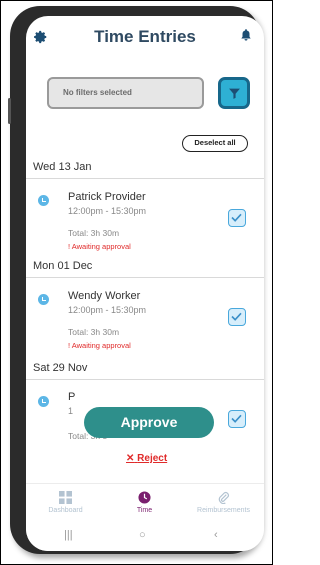 Image resolution: width=320 pixels, height=565 pixels. What do you see at coordinates (62, 167) in the screenshot?
I see `date-header: Wed 13 Jan` at bounding box center [62, 167].